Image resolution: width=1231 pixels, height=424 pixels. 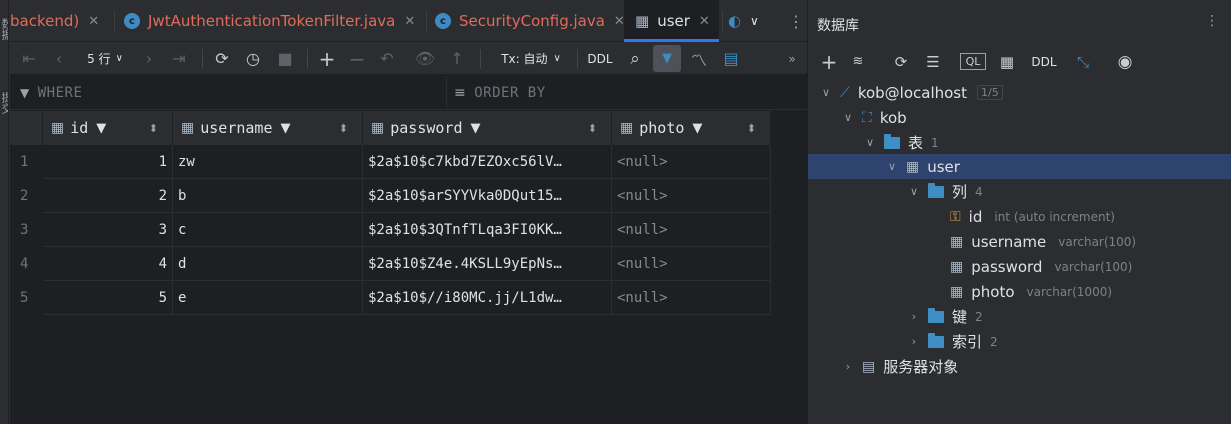 I want to click on cell-id: 1, so click(x=108, y=162).